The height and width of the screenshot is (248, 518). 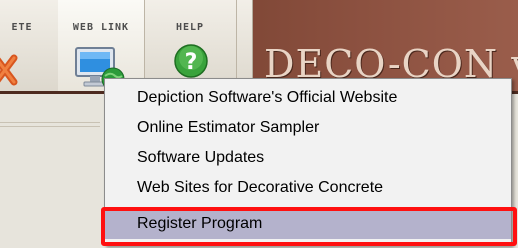 What do you see at coordinates (22, 27) in the screenshot?
I see `delete-label: ETE` at bounding box center [22, 27].